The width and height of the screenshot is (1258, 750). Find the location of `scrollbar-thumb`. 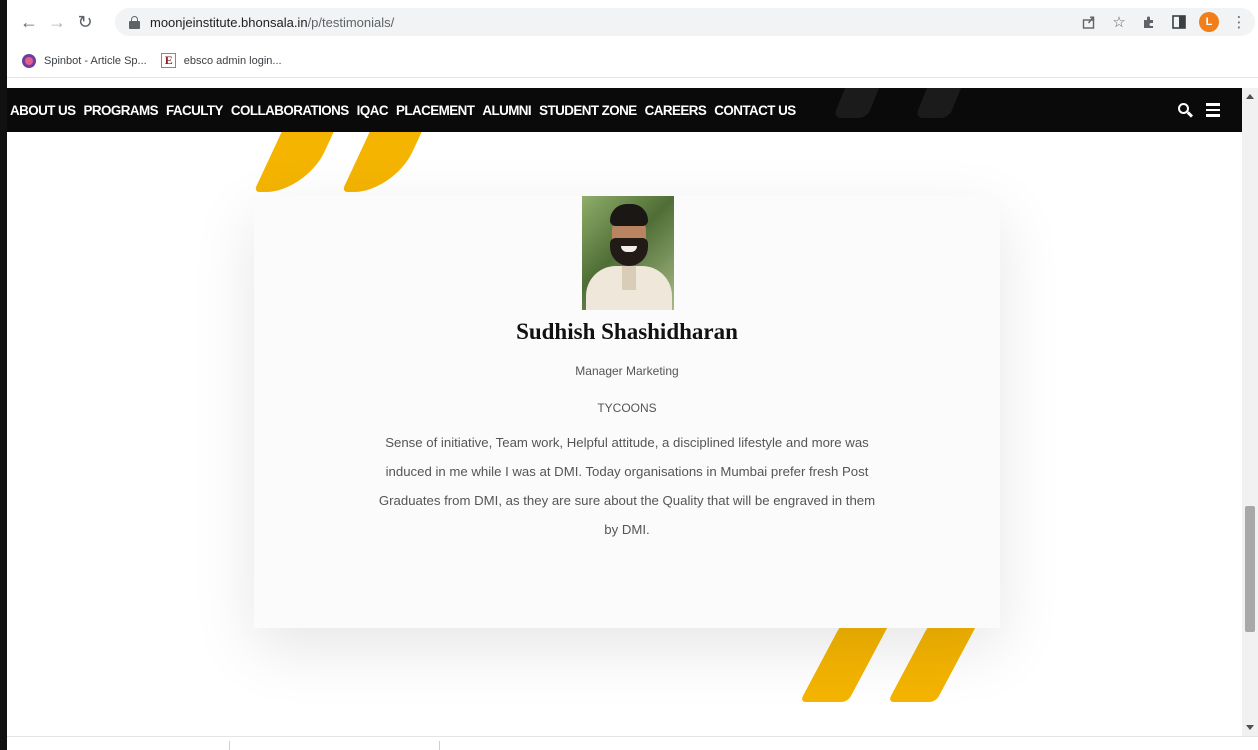

scrollbar-thumb is located at coordinates (1250, 569).